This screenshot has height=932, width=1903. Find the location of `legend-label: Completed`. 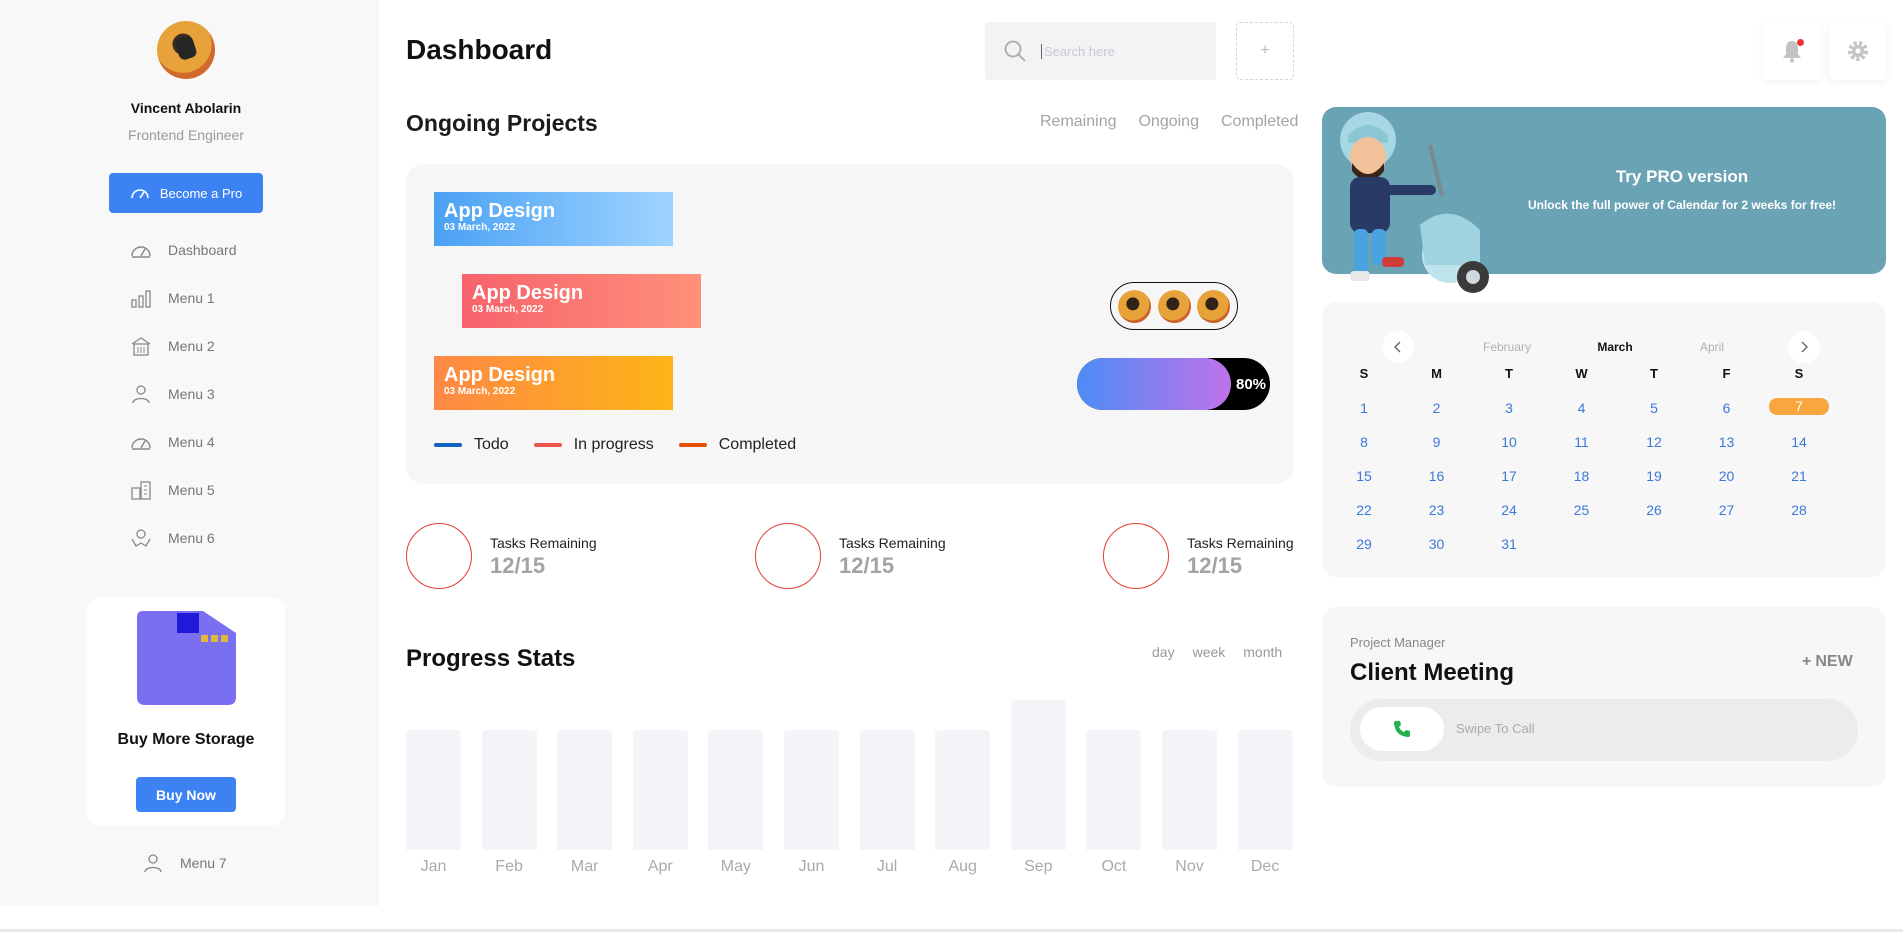

legend-label: Completed is located at coordinates (757, 444).